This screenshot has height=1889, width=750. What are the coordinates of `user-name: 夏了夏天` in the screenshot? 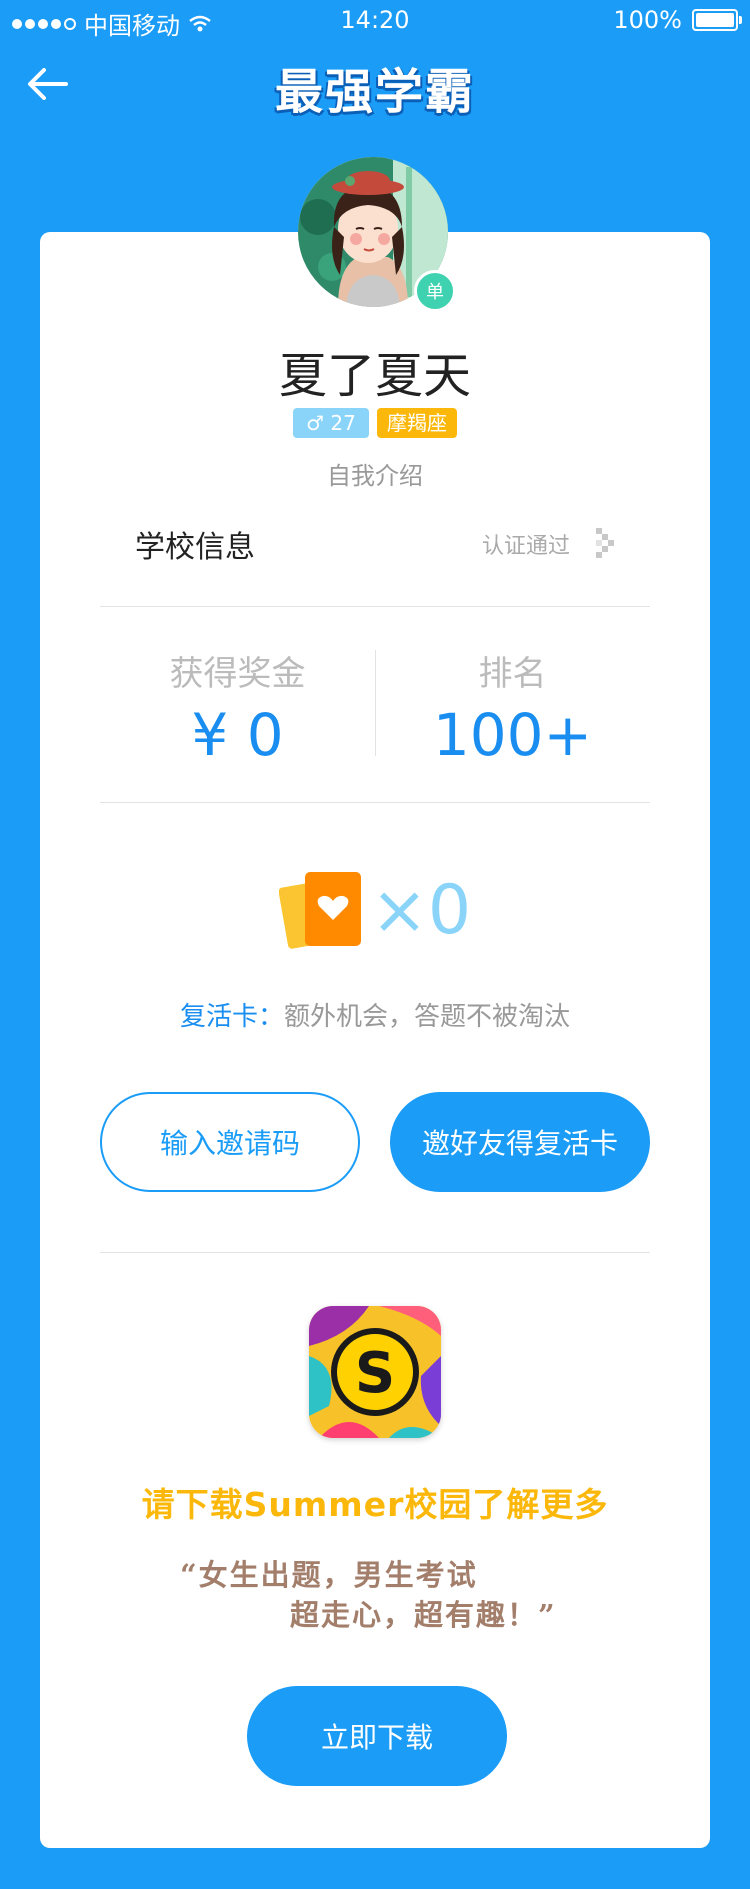 It's located at (374, 376).